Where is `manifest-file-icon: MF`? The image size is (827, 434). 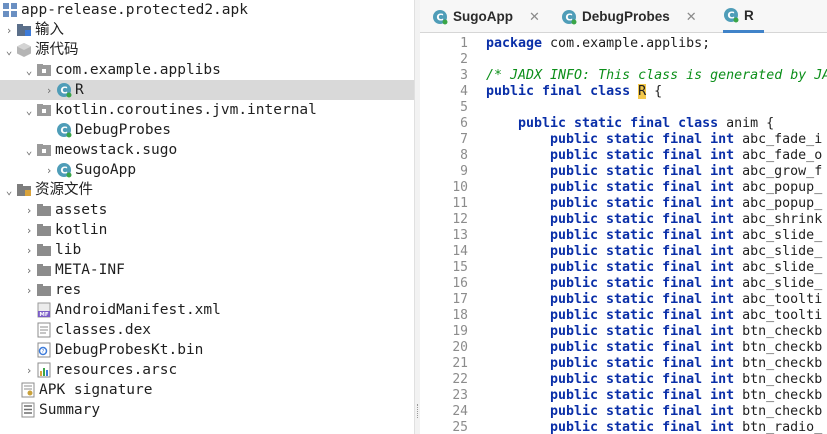
manifest-file-icon: MF is located at coordinates (44, 310).